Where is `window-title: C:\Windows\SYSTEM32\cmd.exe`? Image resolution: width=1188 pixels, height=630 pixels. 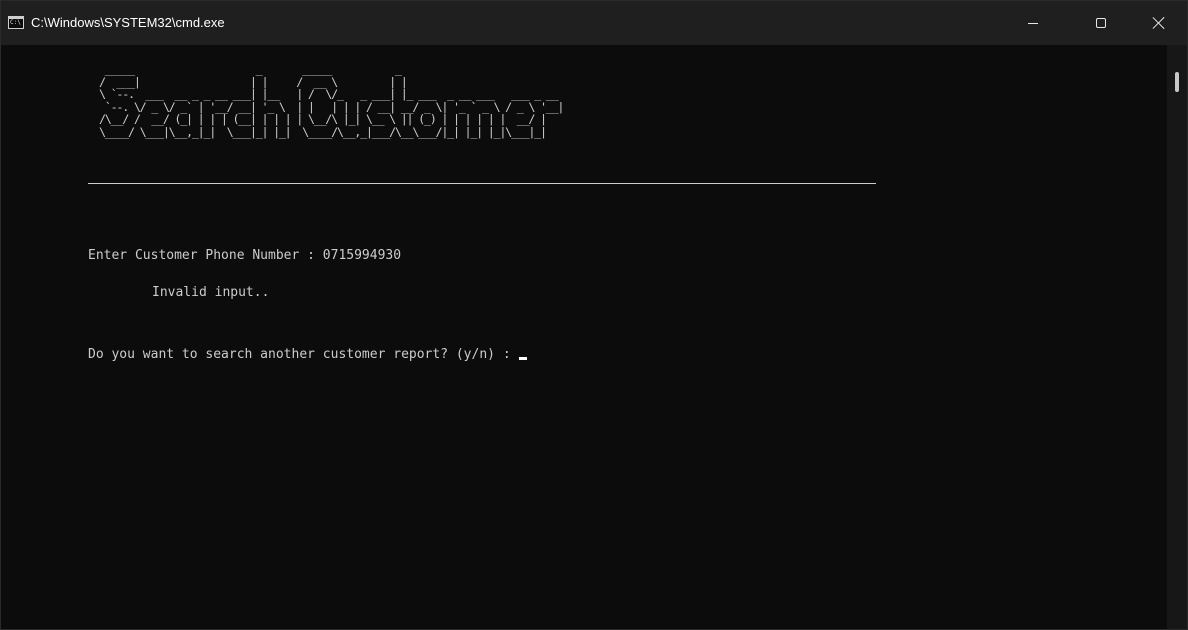
window-title: C:\Windows\SYSTEM32\cmd.exe is located at coordinates (128, 22).